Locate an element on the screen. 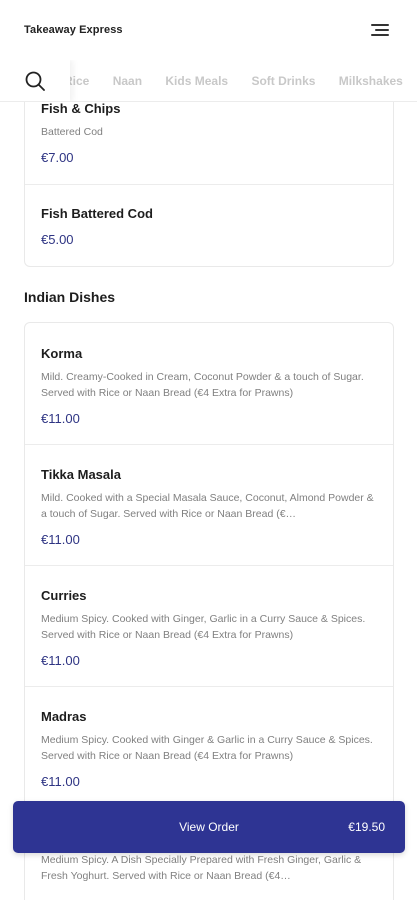  section-title: Indian Dishes is located at coordinates (70, 297).